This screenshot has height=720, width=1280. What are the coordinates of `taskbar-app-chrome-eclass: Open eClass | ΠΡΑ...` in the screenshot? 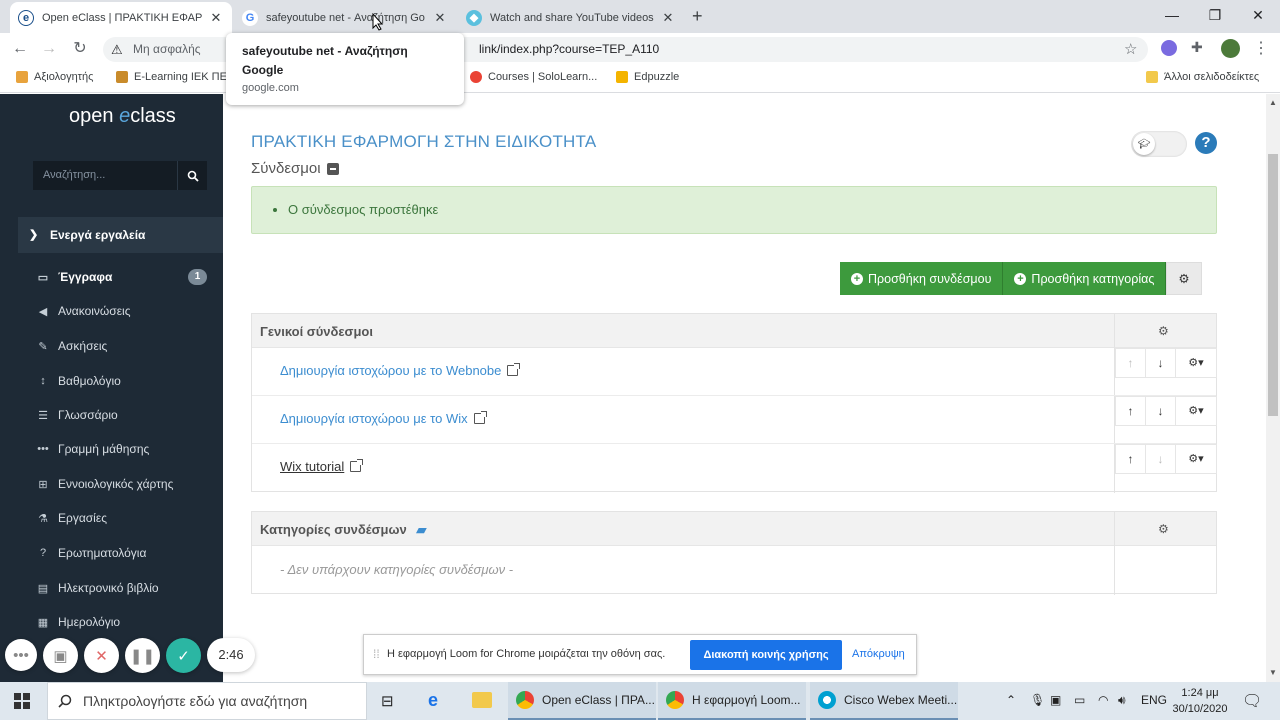 It's located at (582, 701).